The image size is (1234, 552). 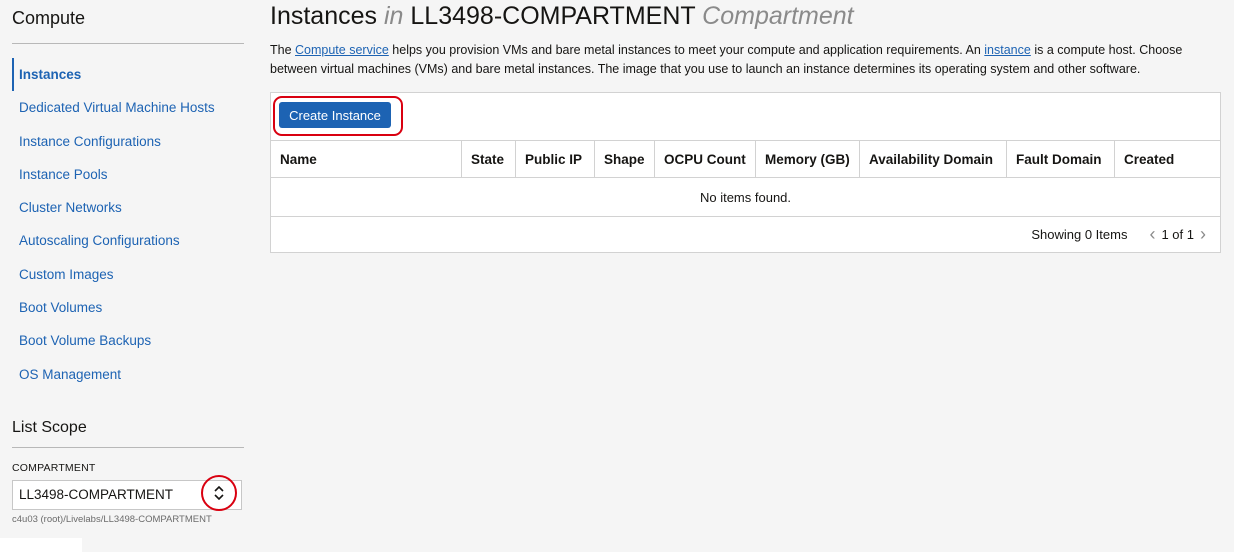 What do you see at coordinates (283, 50) in the screenshot?
I see `desc-text-1: The` at bounding box center [283, 50].